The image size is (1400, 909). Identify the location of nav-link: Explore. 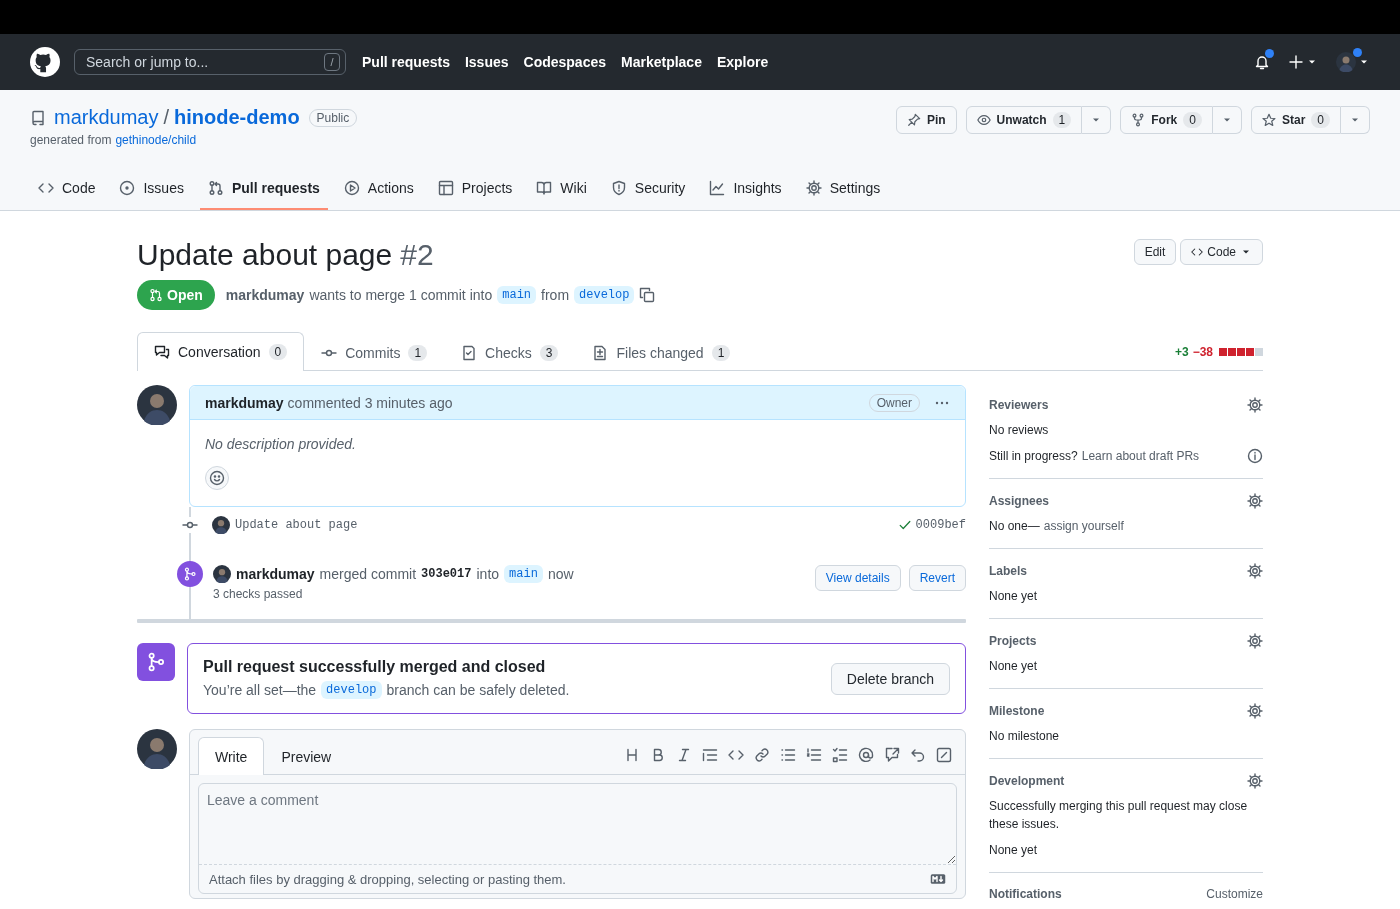
(742, 62).